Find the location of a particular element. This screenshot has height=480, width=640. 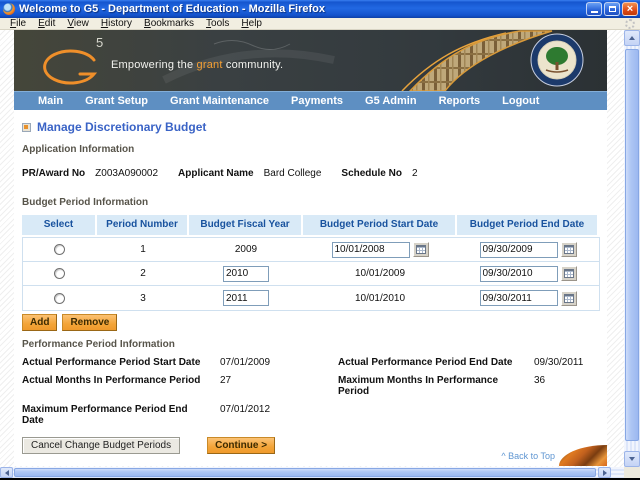

vertical-scroll-thumb is located at coordinates (632, 245).